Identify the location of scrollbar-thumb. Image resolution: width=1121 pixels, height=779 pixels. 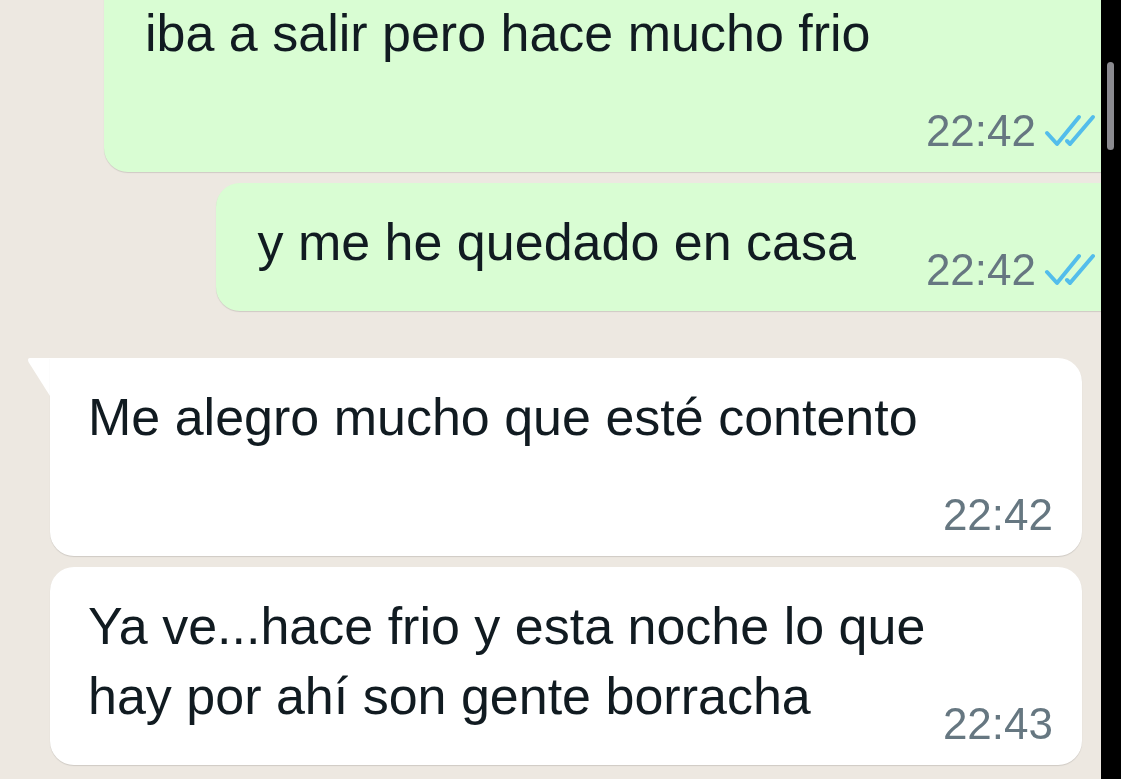
(1110, 106).